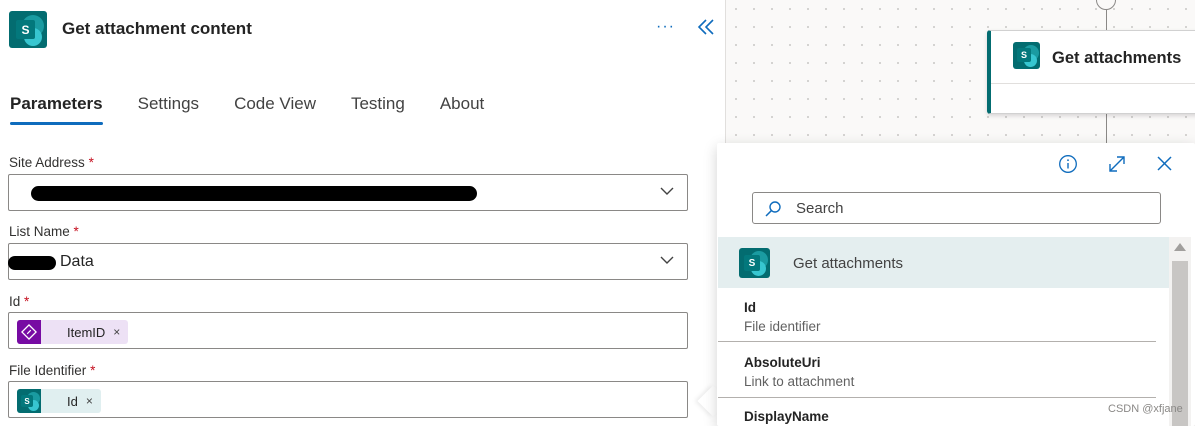 This screenshot has height=426, width=1195. I want to click on scrollbar, so click(1180, 331).